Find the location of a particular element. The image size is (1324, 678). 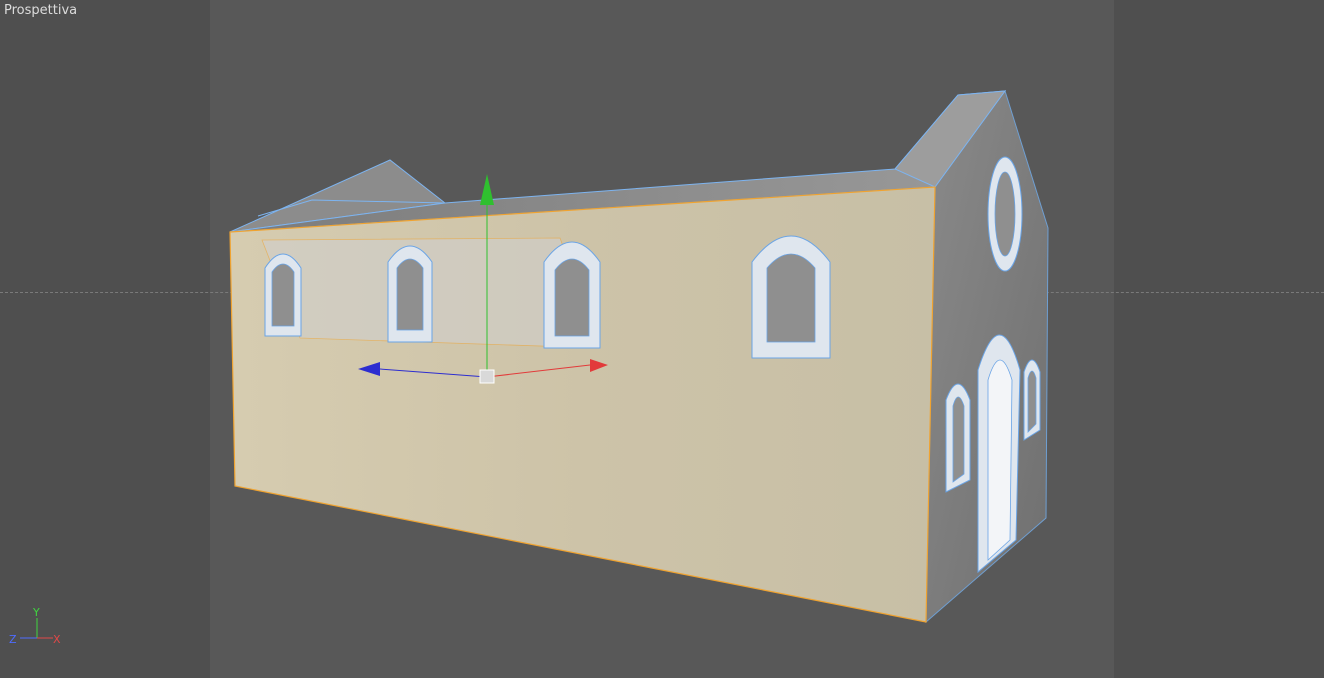

axis-y-label: Y is located at coordinates (36, 612).